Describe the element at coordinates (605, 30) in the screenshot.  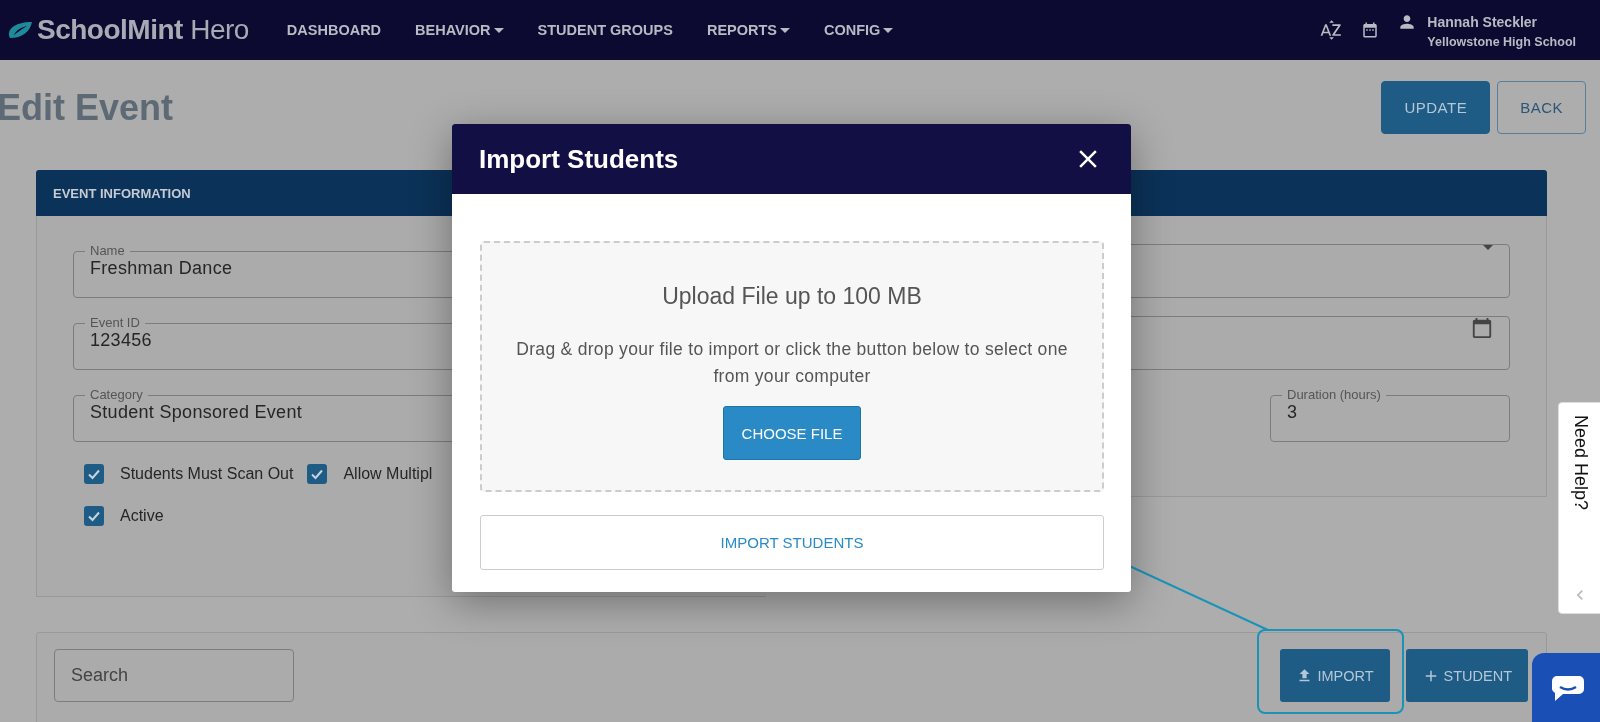
I see `nav-menu-item: STUDENT GROUPS` at that location.